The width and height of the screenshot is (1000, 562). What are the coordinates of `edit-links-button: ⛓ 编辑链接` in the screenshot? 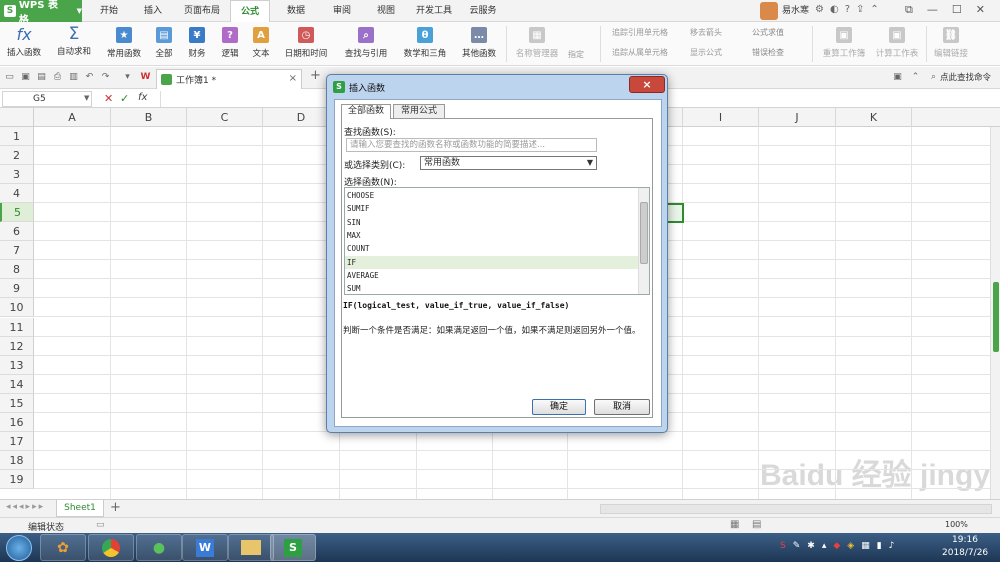 It's located at (951, 44).